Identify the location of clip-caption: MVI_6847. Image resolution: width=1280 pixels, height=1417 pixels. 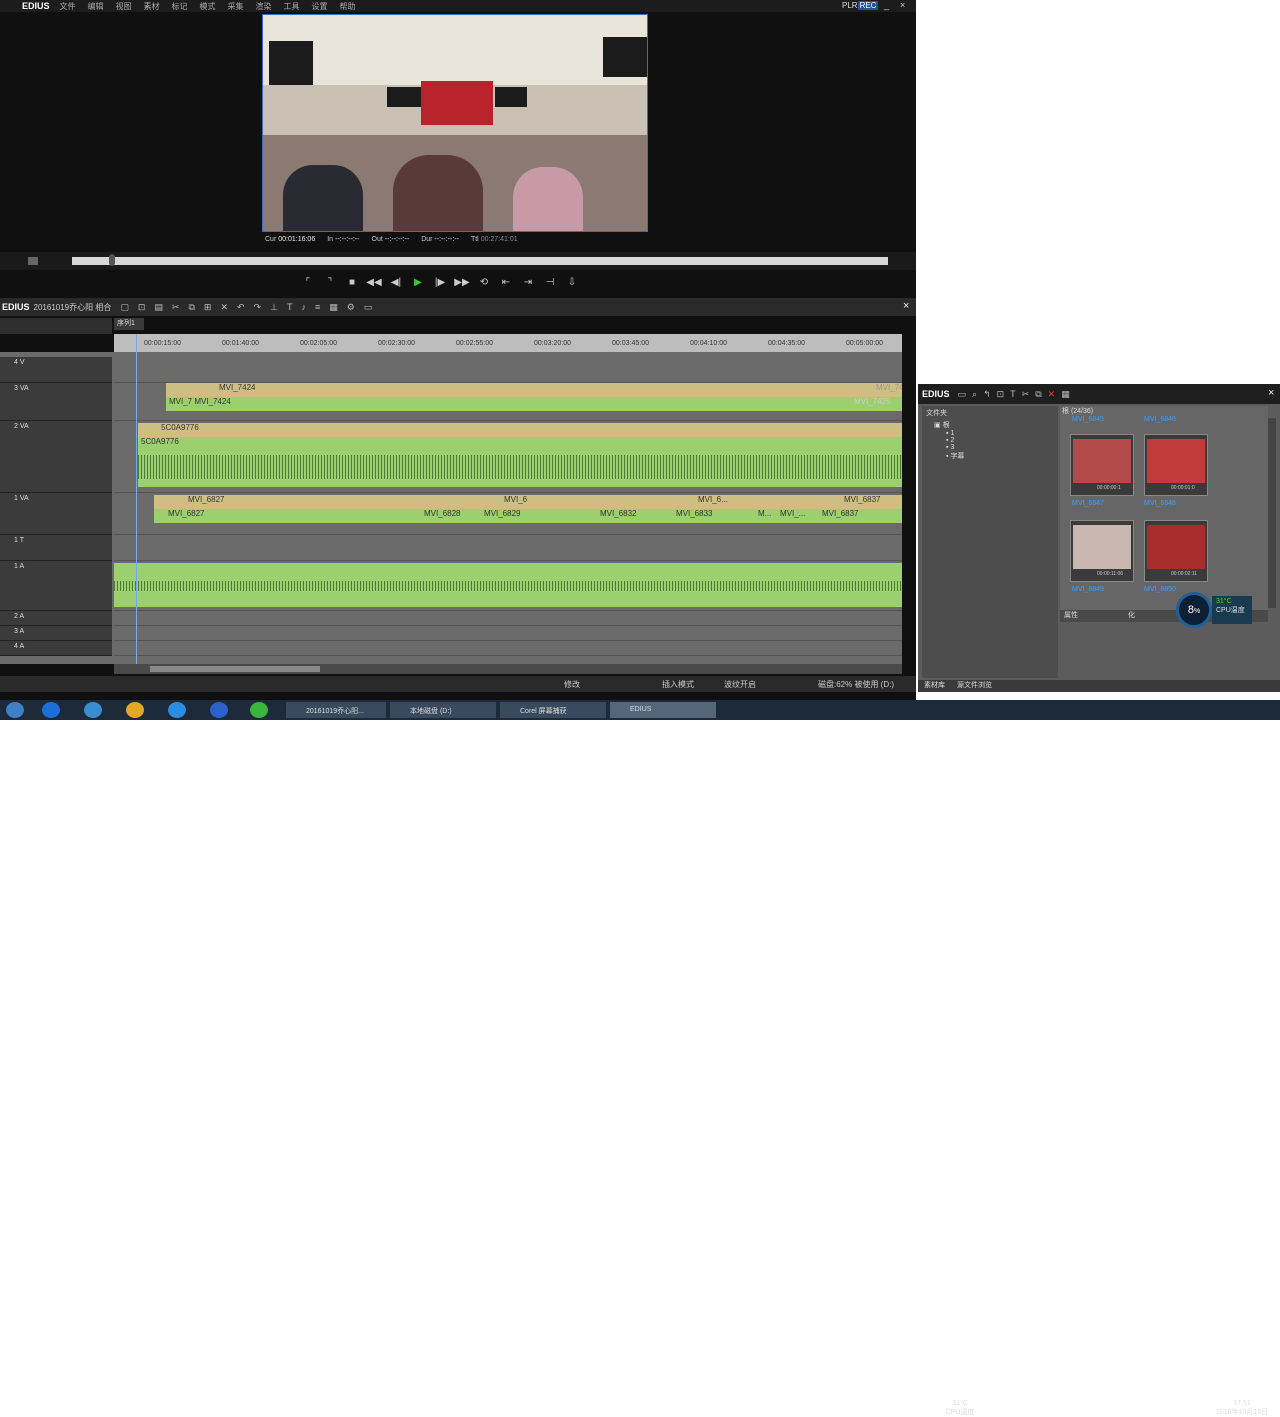
(1088, 503).